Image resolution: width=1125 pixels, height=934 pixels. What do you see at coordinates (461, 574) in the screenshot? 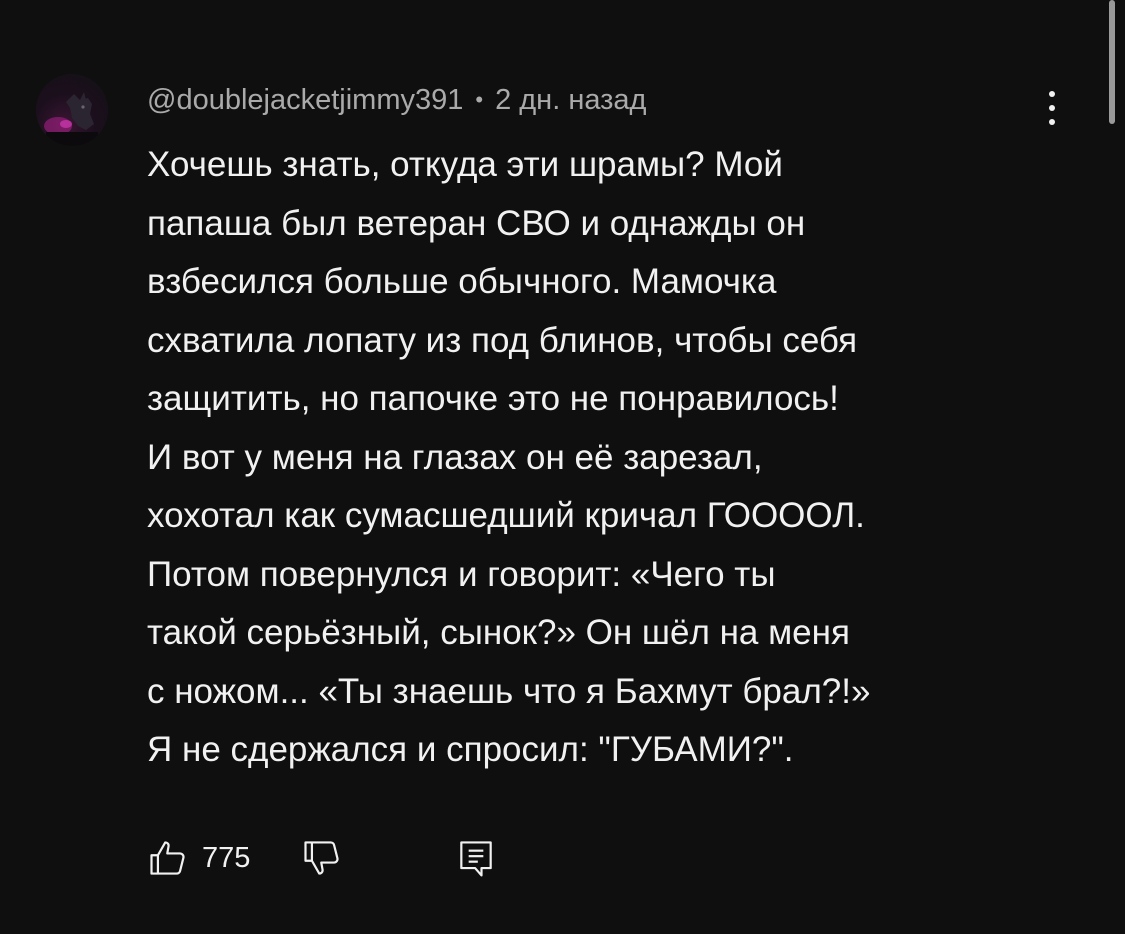
I see `comment-text-line: Потом повернулся и говорит: «Чего ты` at bounding box center [461, 574].